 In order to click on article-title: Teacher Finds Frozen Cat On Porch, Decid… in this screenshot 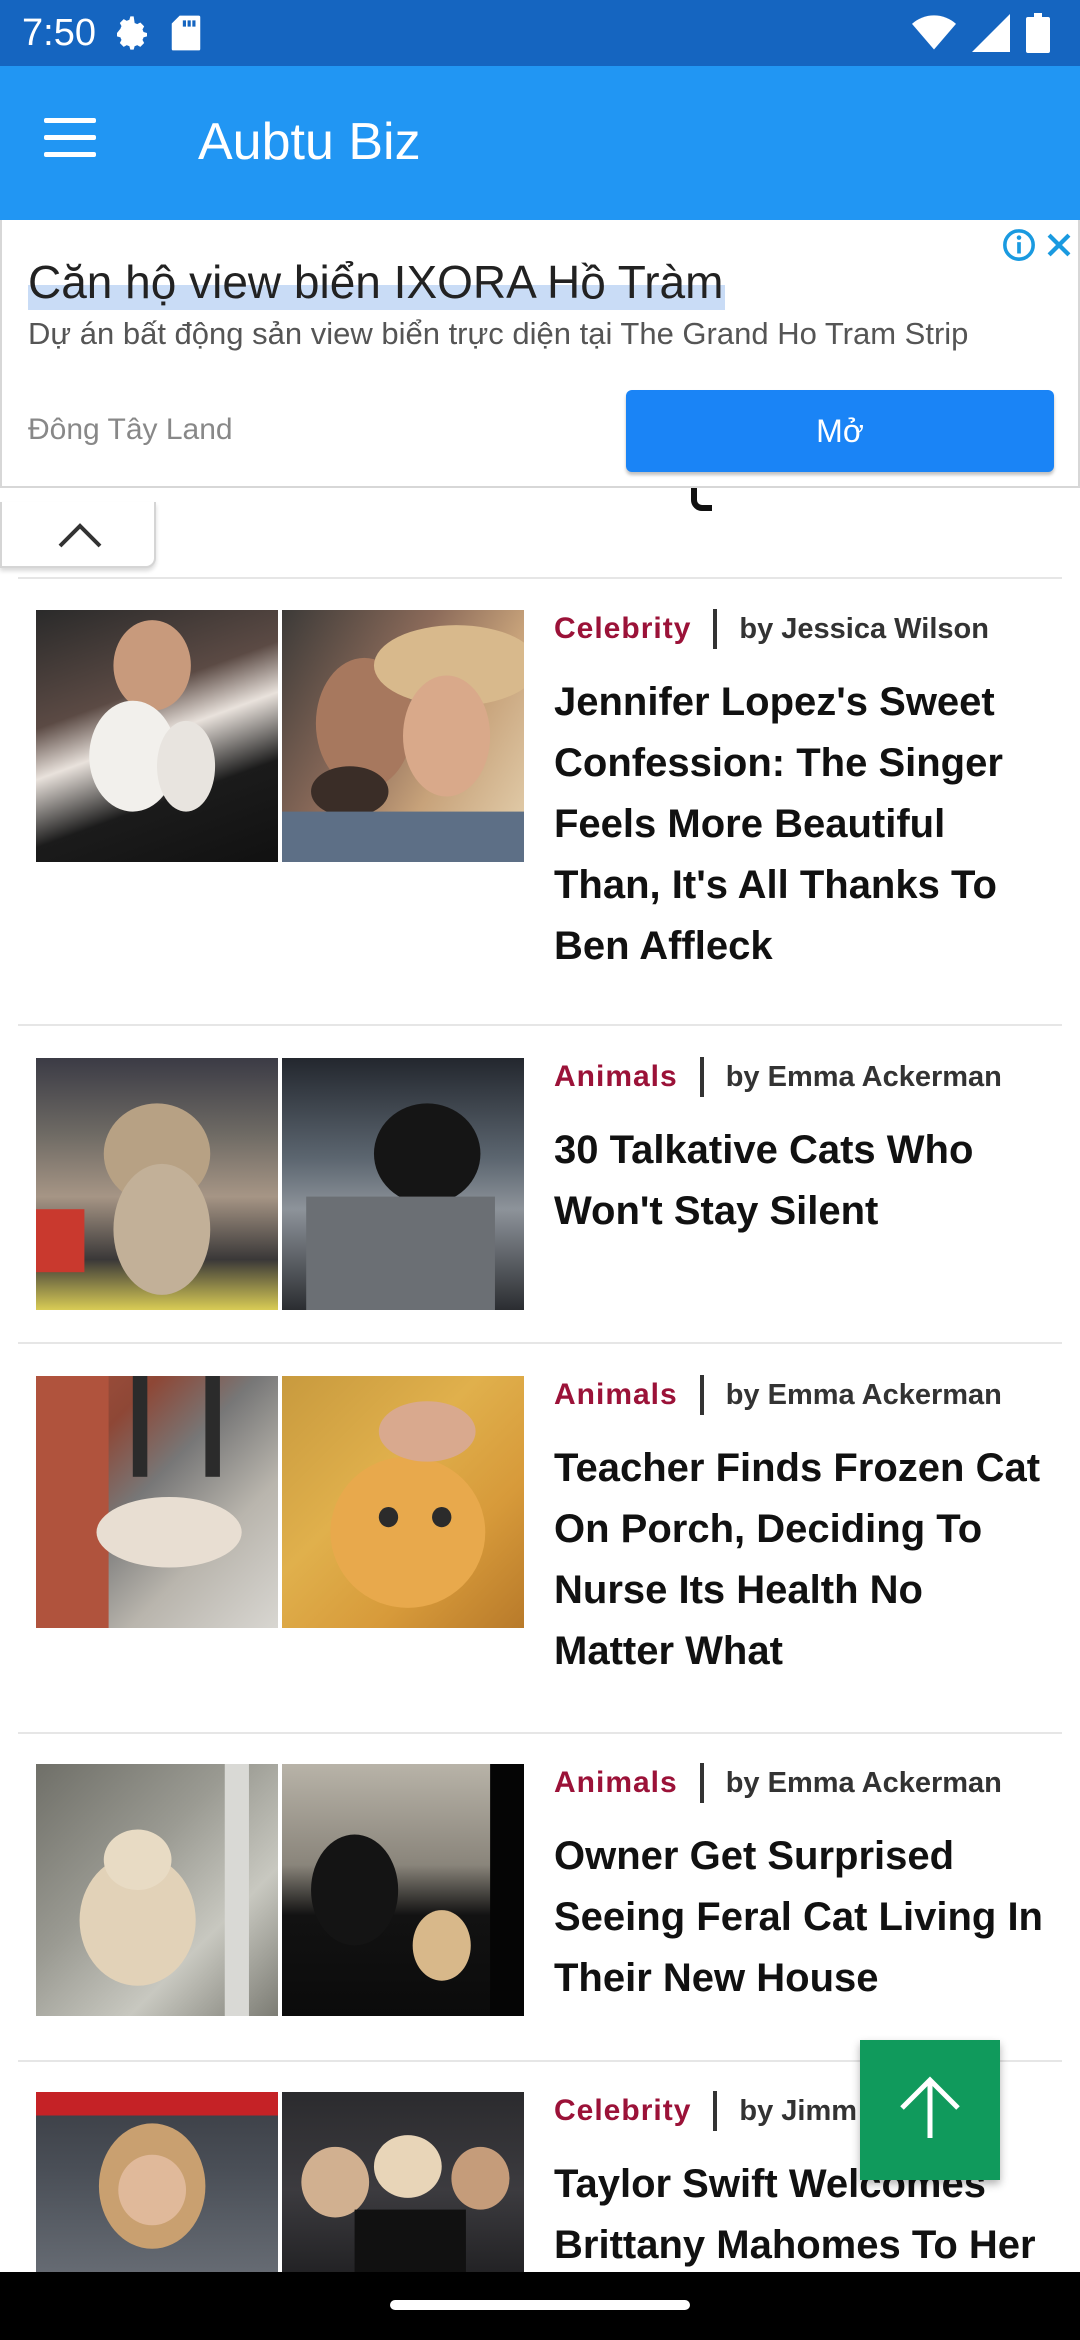, I will do `click(804, 1560)`.